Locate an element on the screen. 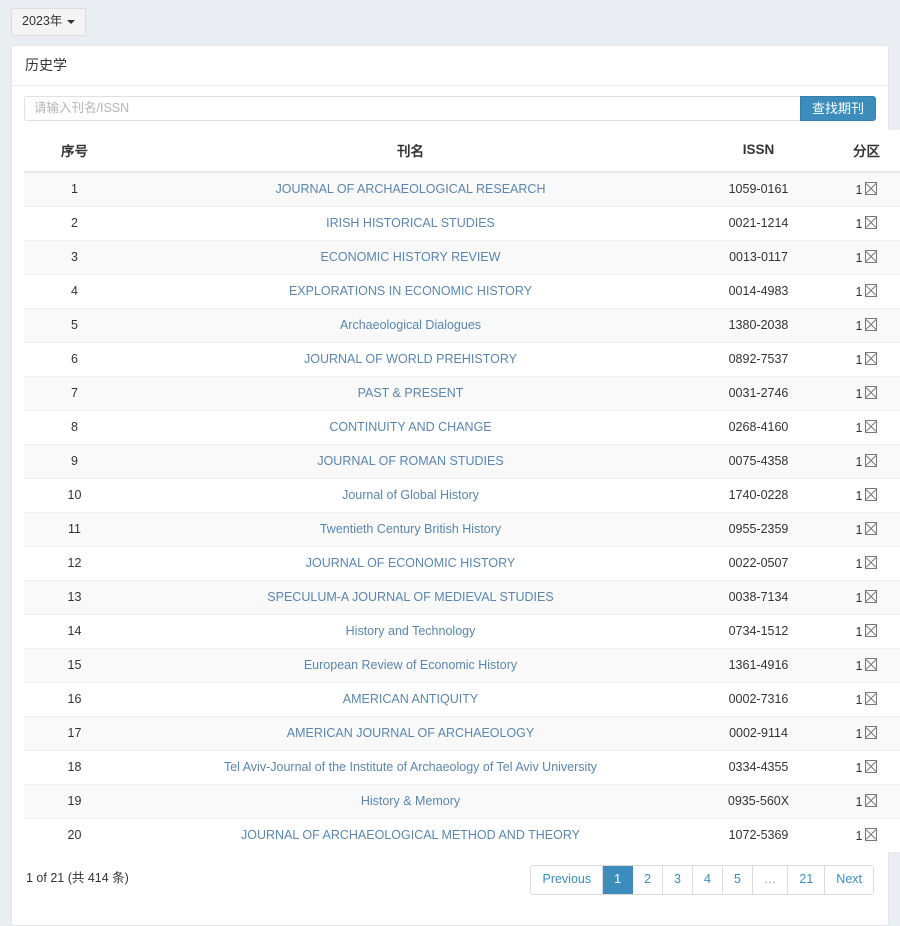 The image size is (900, 926). pagination-page-2: 2 is located at coordinates (648, 879).